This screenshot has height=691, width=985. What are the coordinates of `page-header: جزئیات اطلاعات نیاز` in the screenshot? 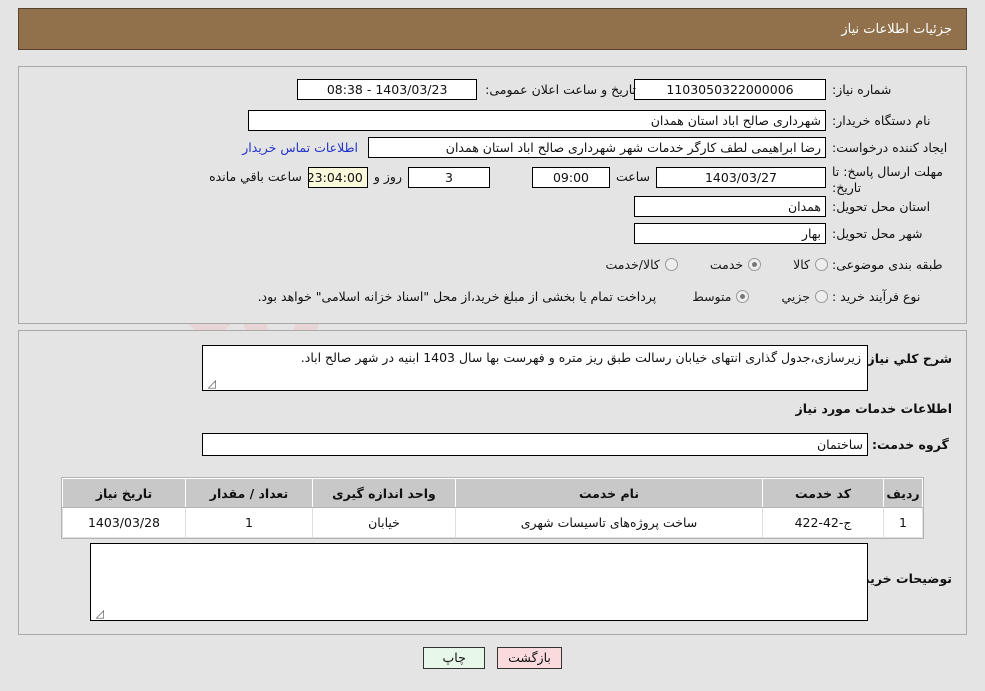 It's located at (492, 29).